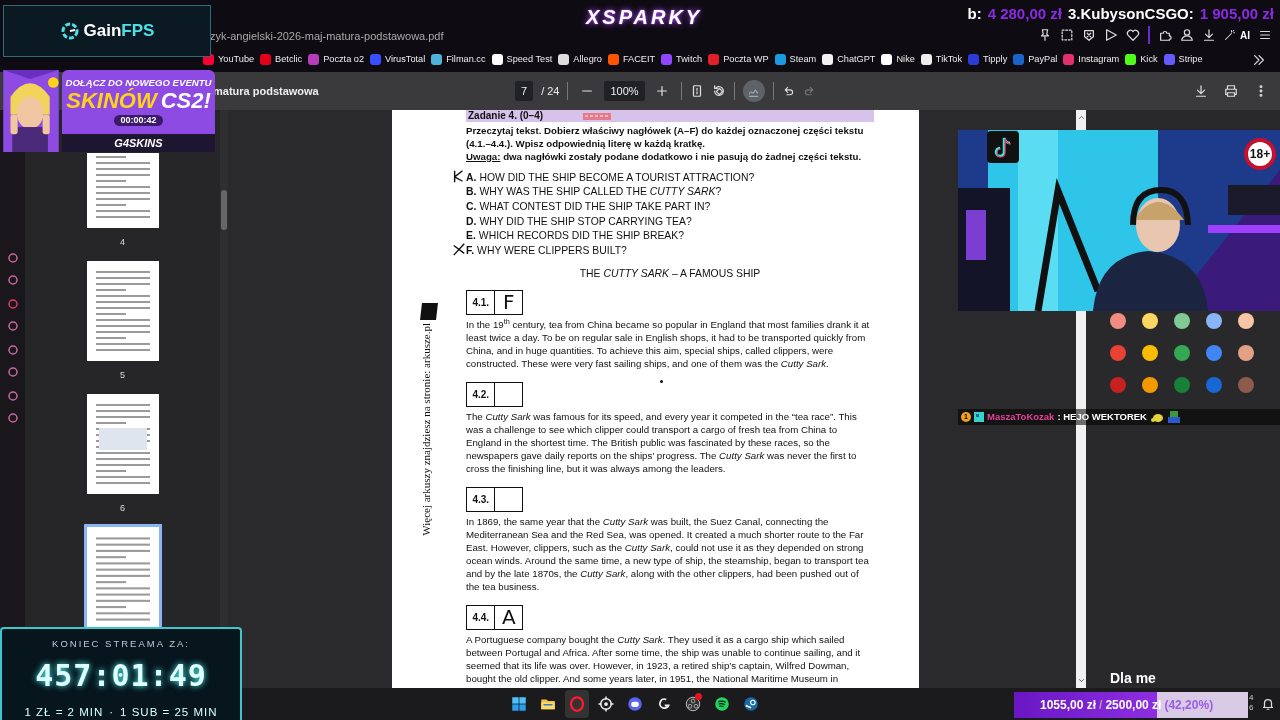 The width and height of the screenshot is (1280, 720). Describe the element at coordinates (849, 60) in the screenshot. I see `bookmark: ChatGPT` at that location.